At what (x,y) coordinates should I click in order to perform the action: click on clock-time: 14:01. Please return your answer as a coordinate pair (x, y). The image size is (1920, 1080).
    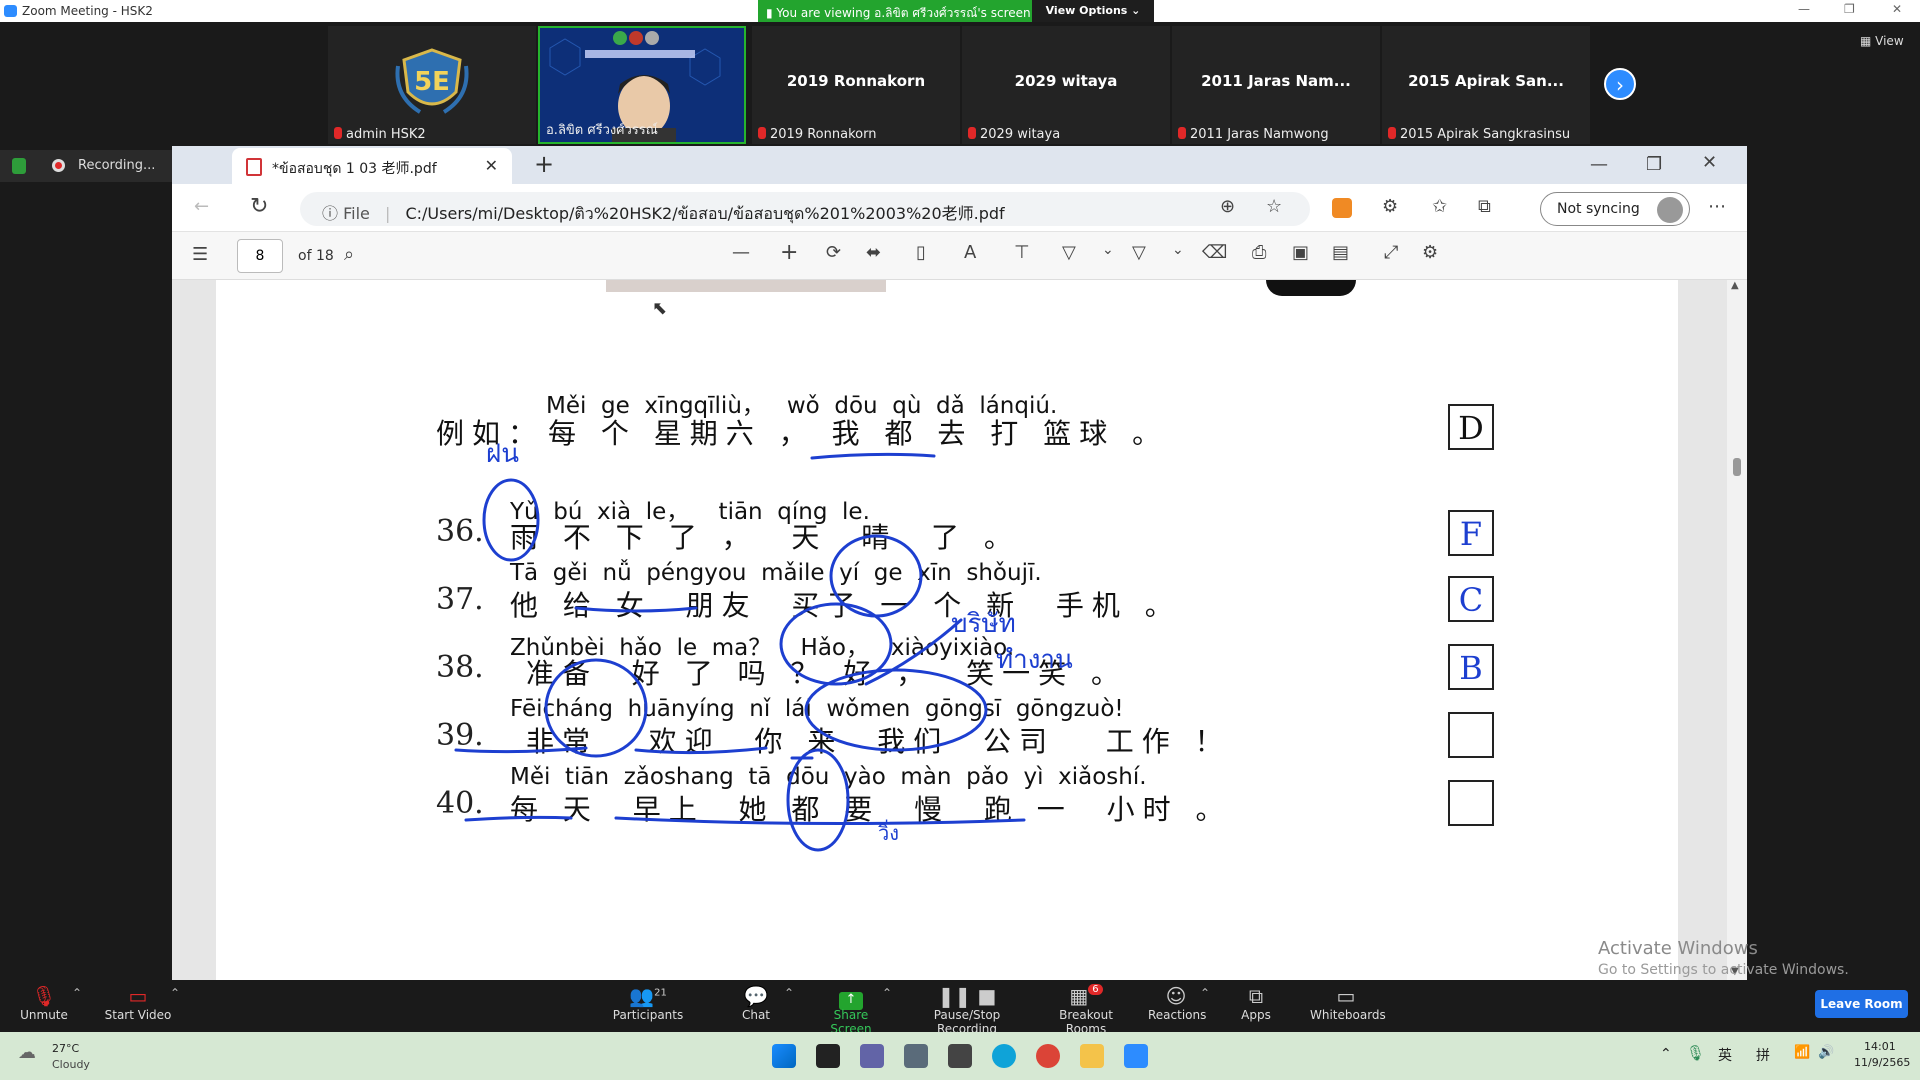
    Looking at the image, I should click on (1880, 1046).